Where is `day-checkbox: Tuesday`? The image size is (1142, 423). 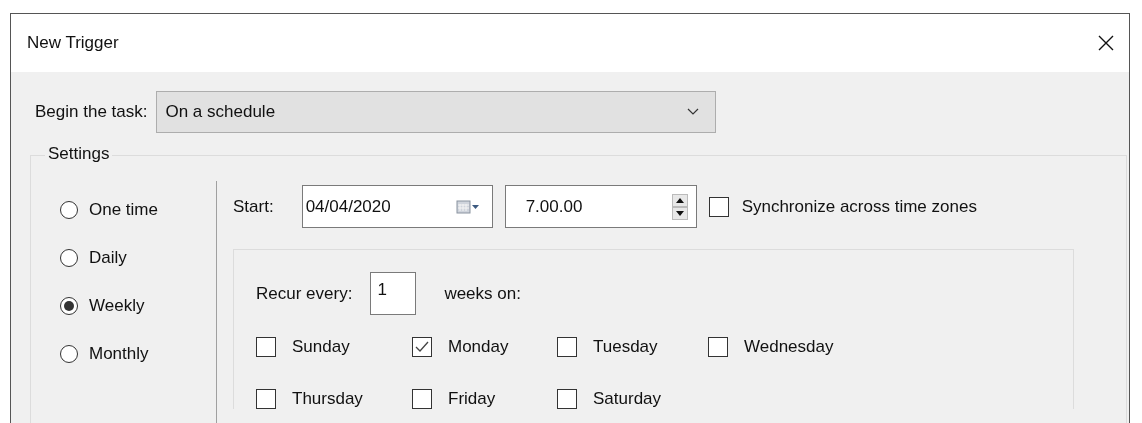
day-checkbox: Tuesday is located at coordinates (632, 347).